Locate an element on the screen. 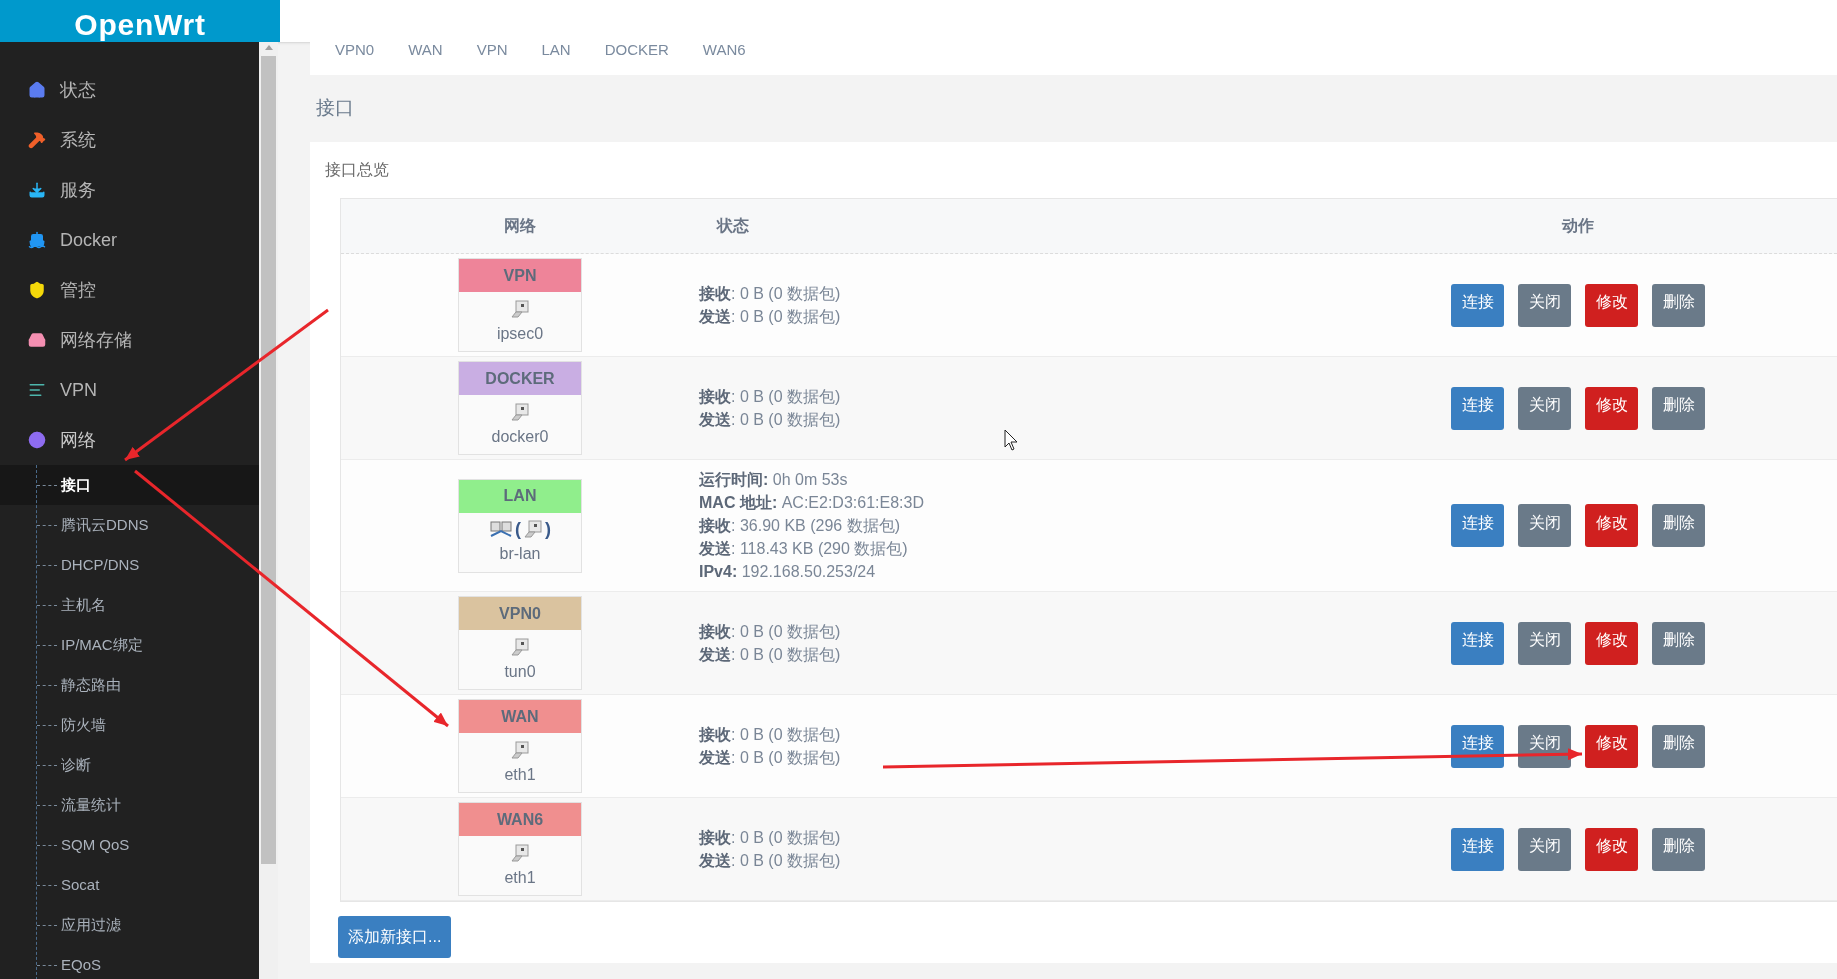  bracket: ) is located at coordinates (548, 529).